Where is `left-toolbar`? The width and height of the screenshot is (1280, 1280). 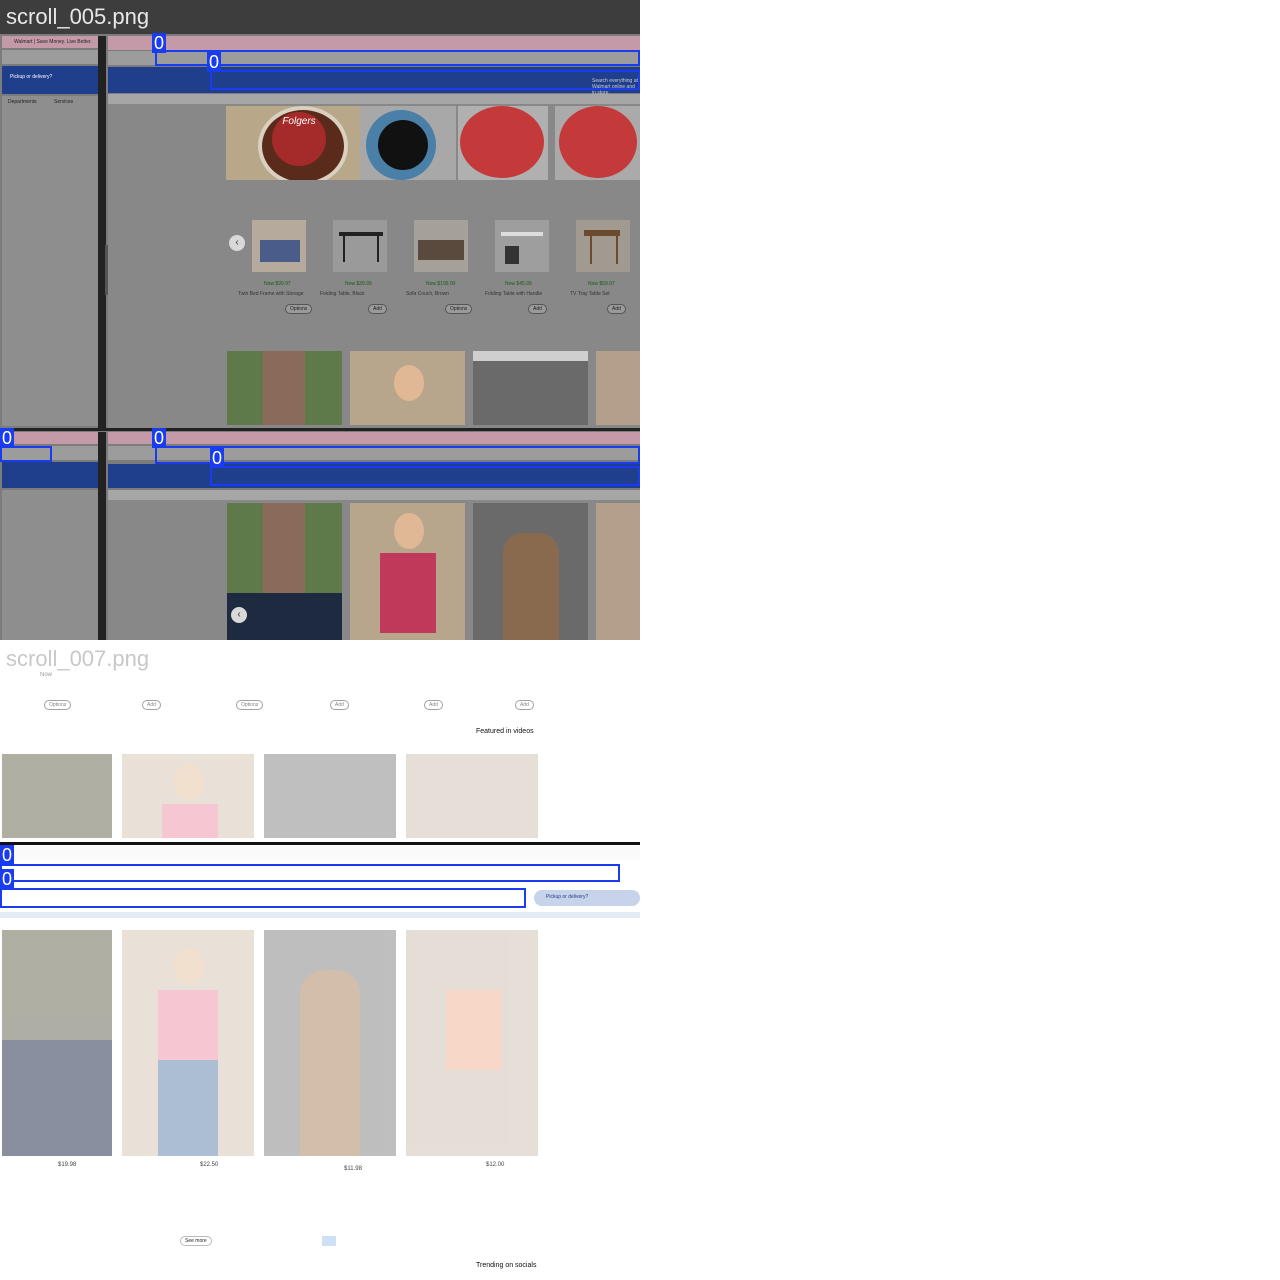 left-toolbar is located at coordinates (50, 57).